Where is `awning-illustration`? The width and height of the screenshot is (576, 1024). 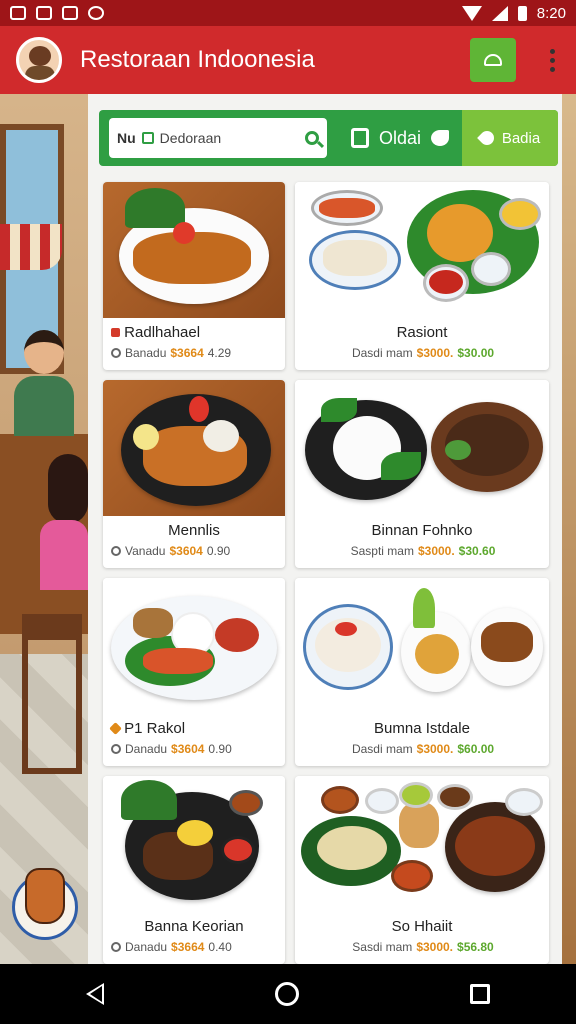 awning-illustration is located at coordinates (31, 247).